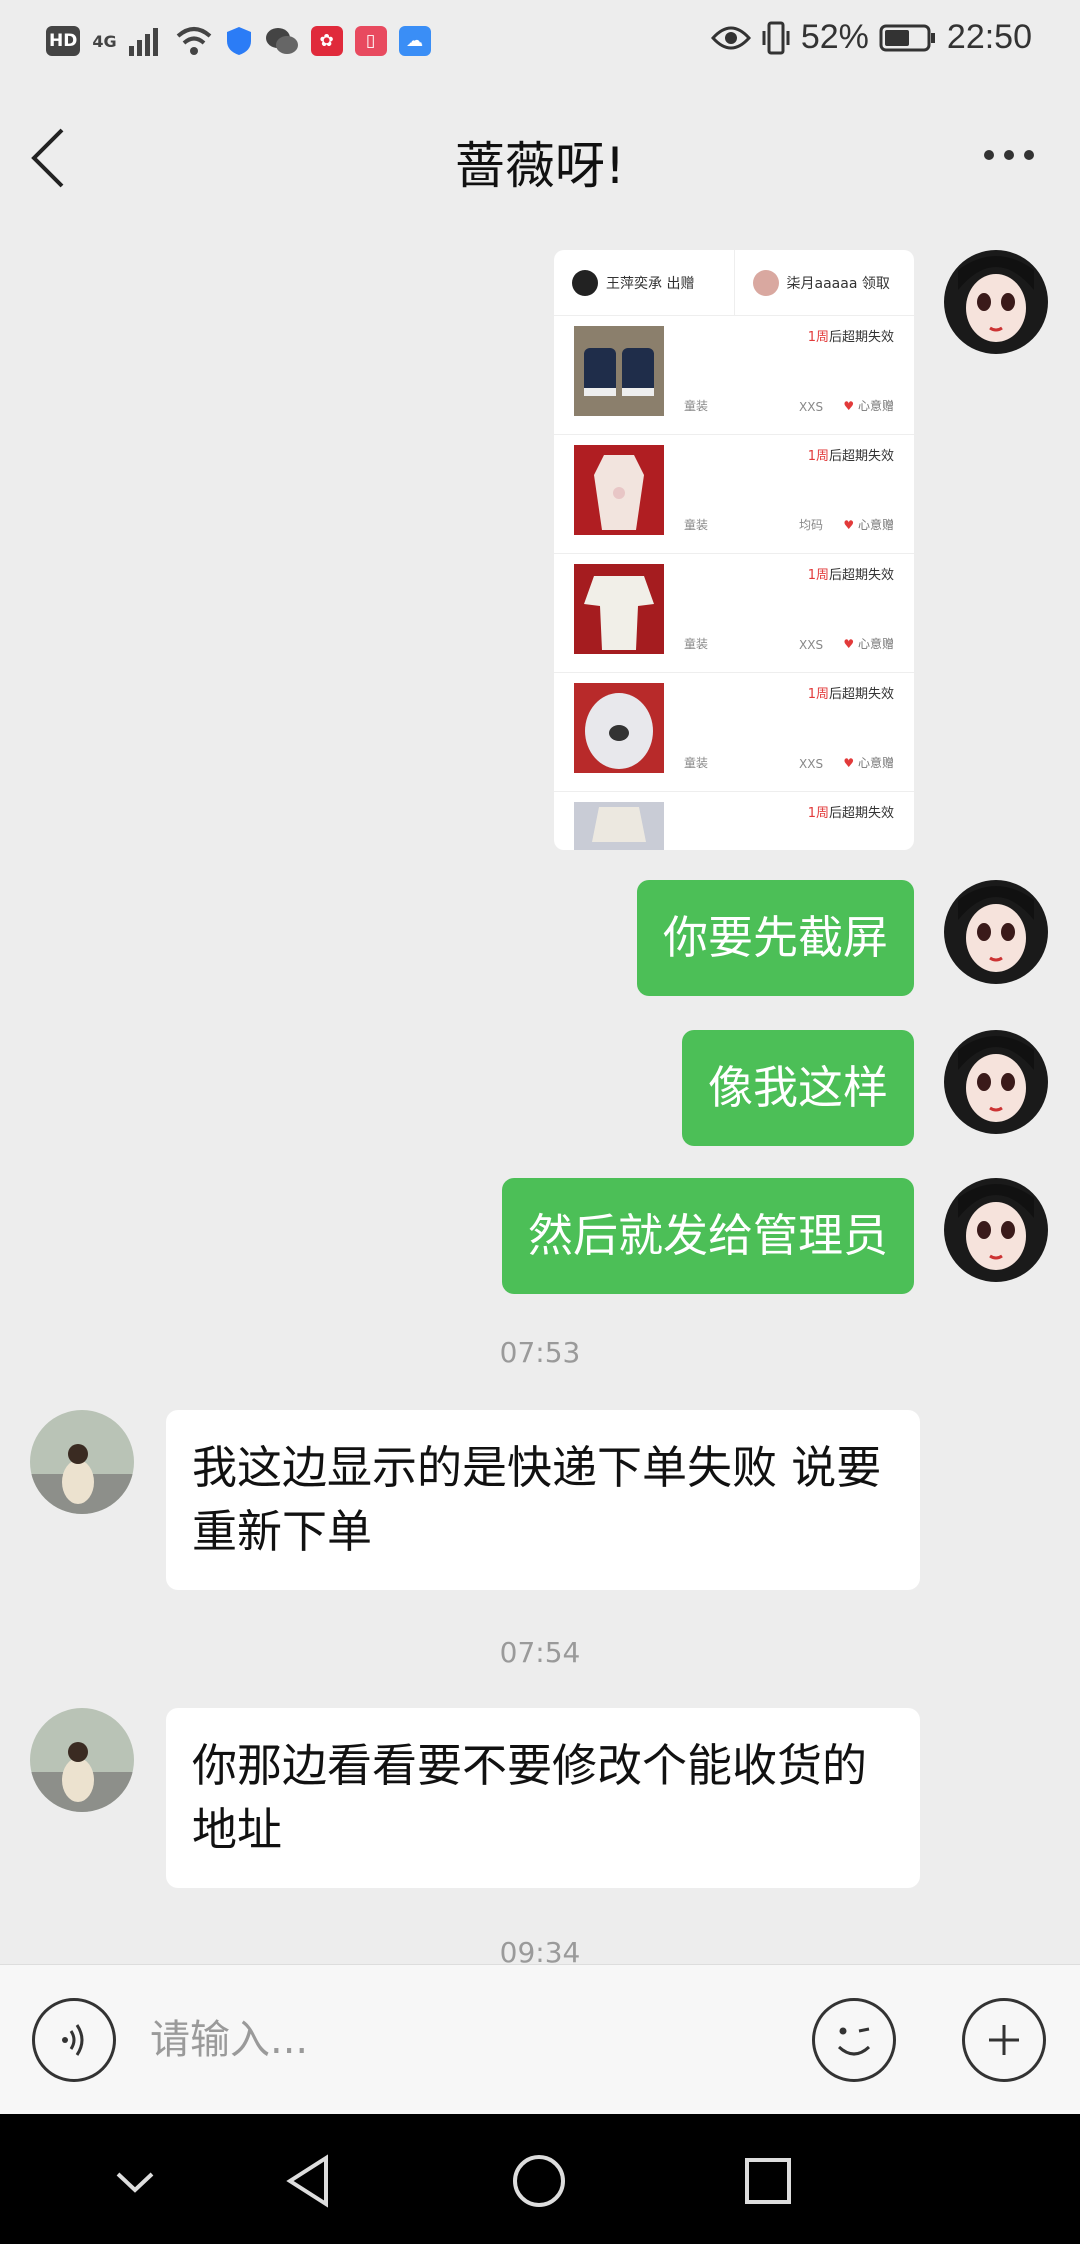 This screenshot has width=1080, height=2244. I want to click on message-bubble-received: 你那边看看要不要修改个能收货的地址, so click(543, 1798).